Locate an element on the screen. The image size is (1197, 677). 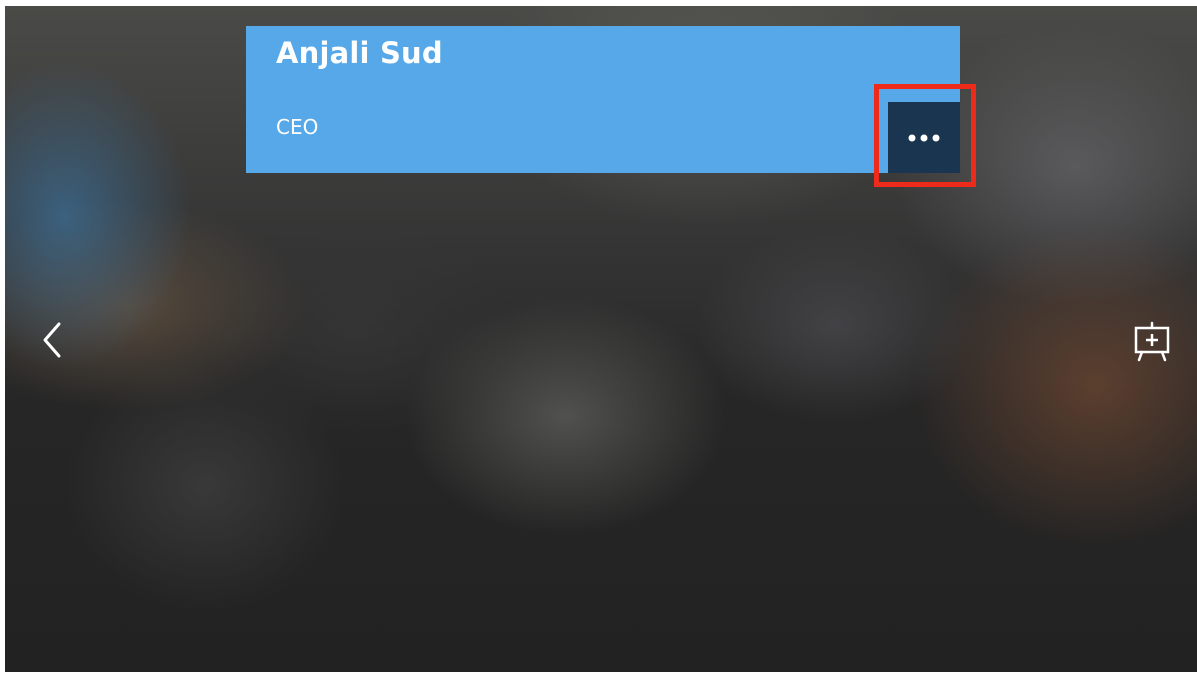
back-button is located at coordinates (53, 340).